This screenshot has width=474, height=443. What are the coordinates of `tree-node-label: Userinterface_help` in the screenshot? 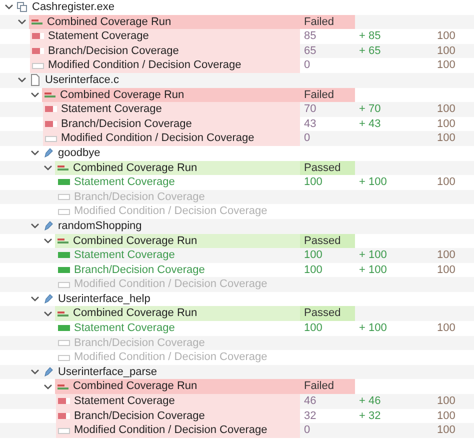 It's located at (104, 299).